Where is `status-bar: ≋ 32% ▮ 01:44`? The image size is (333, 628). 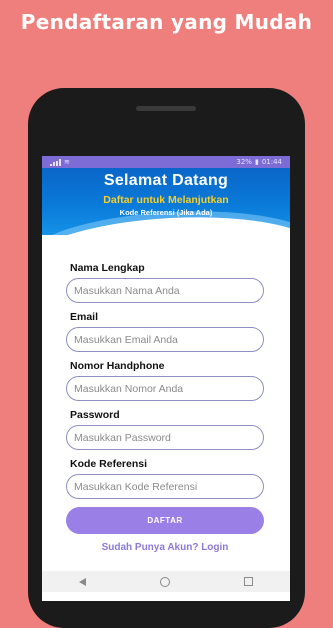
status-bar: ≋ 32% ▮ 01:44 is located at coordinates (166, 162).